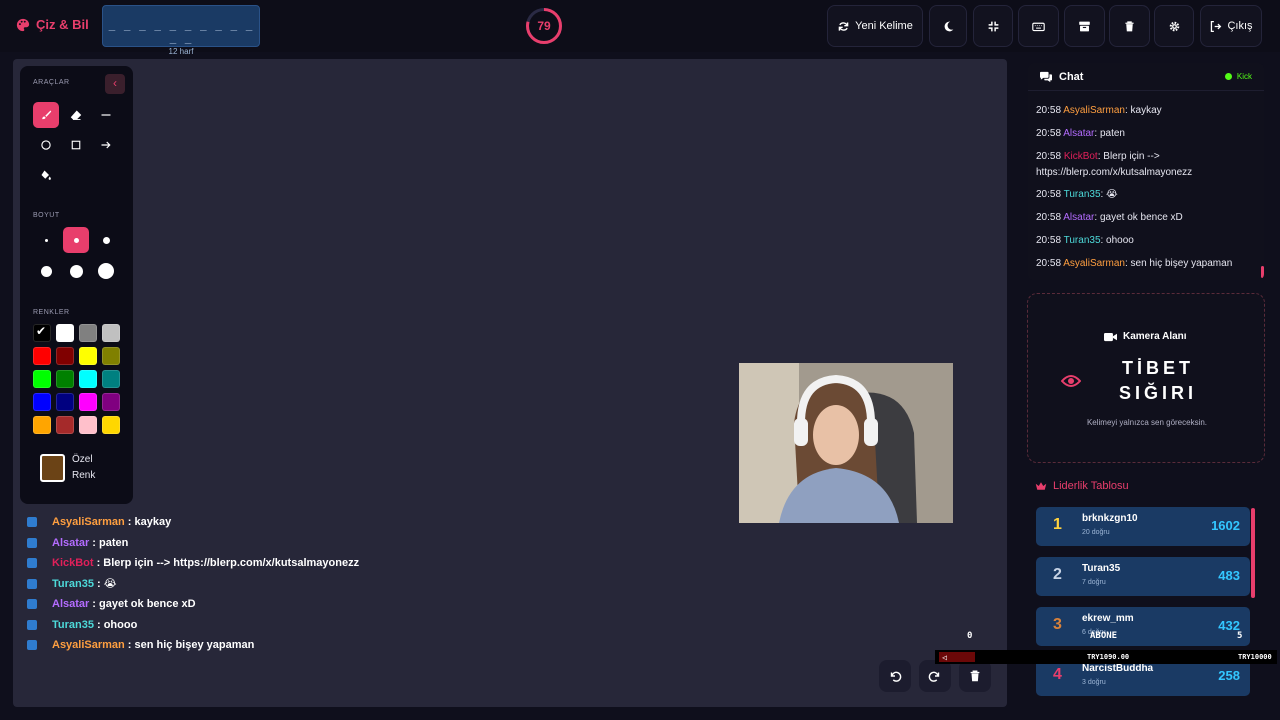 The height and width of the screenshot is (720, 1280). Describe the element at coordinates (1157, 393) in the screenshot. I see `secret-word-line-2: SIĞIRI` at that location.